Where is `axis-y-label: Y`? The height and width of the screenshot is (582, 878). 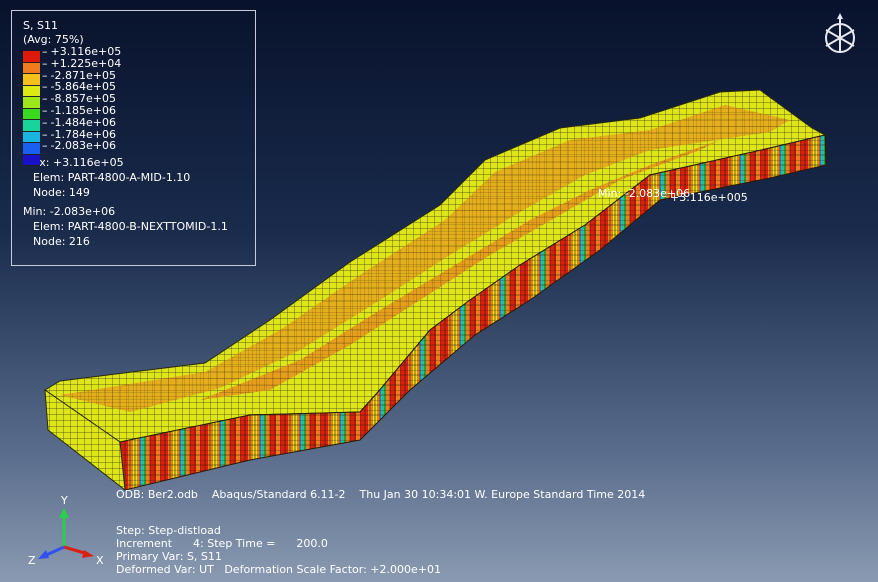 axis-y-label: Y is located at coordinates (64, 500).